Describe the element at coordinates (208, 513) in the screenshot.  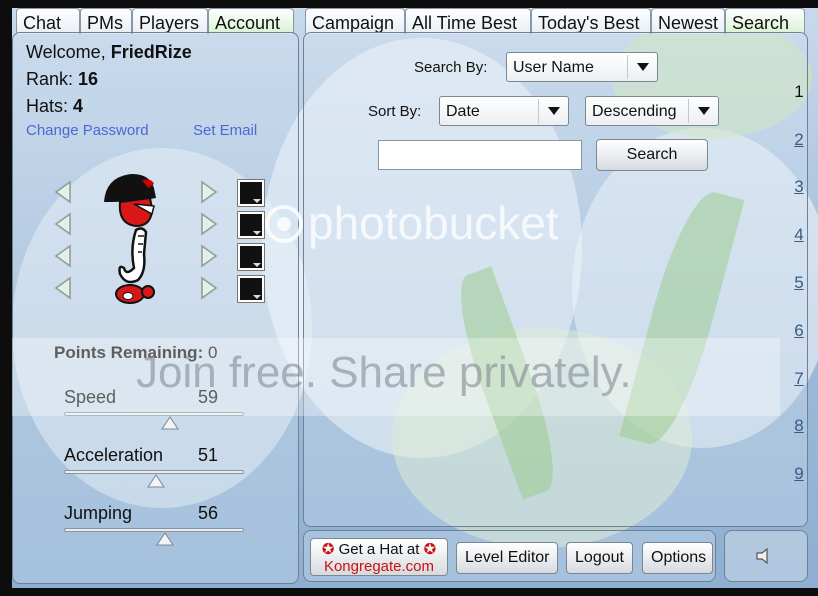
I see `jumping-value: 56` at that location.